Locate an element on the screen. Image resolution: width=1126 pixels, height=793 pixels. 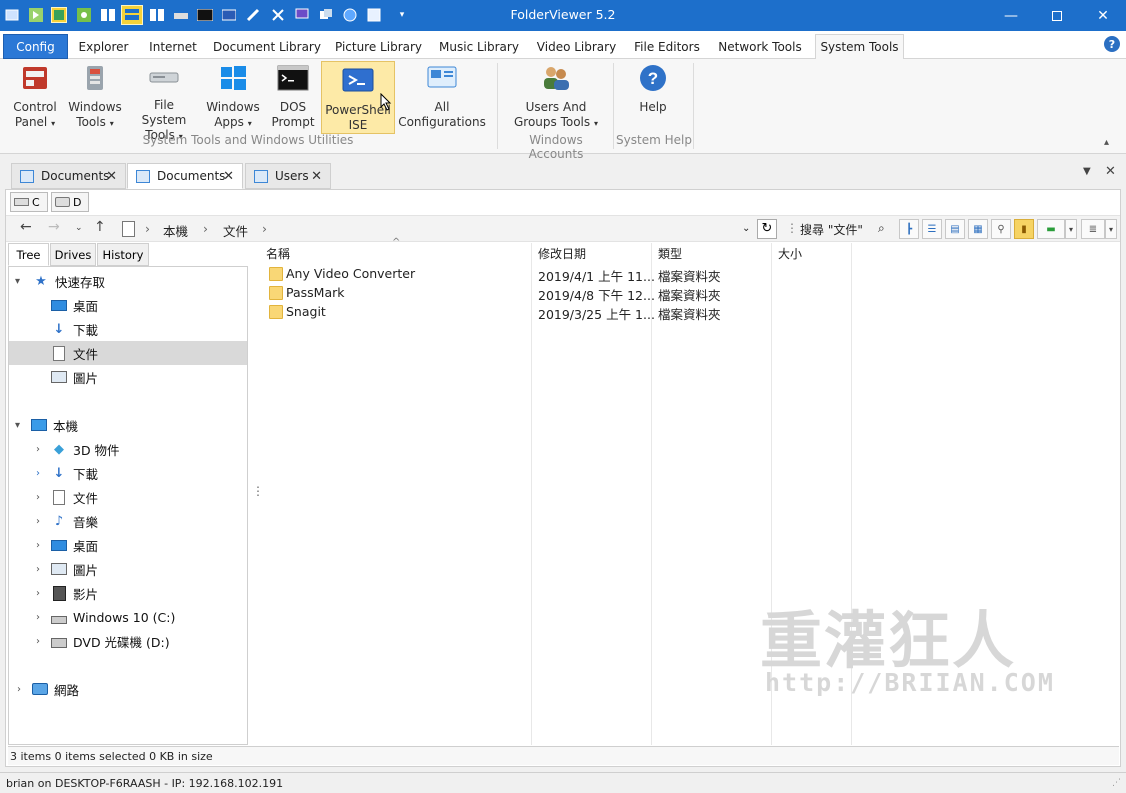
breadcrumb-documents: 文件 is located at coordinates (235, 230).